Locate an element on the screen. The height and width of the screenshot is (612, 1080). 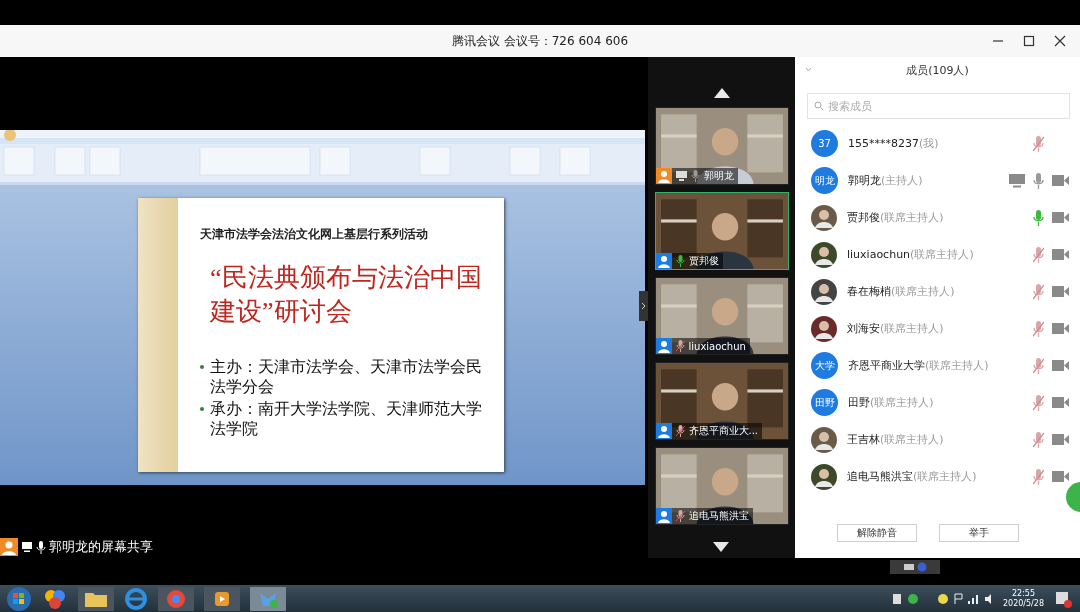
user-icon is located at coordinates (9, 547).